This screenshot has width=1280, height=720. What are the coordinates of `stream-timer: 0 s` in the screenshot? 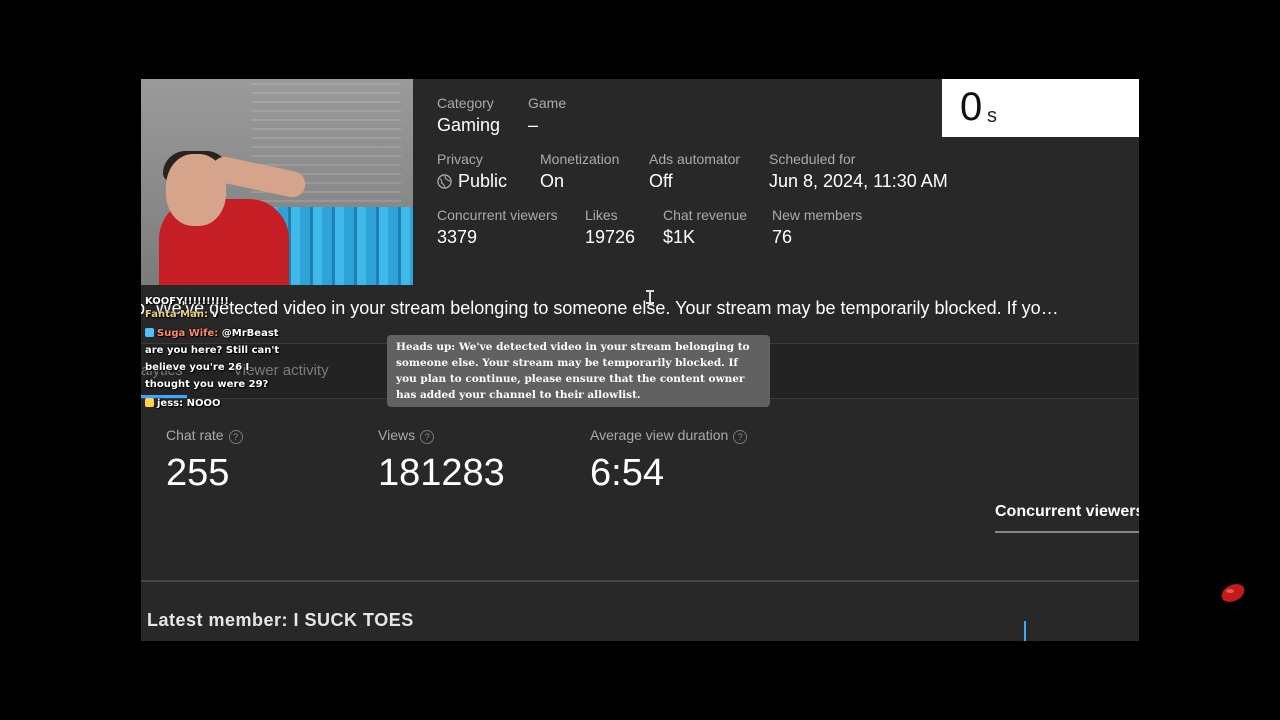 It's located at (1040, 108).